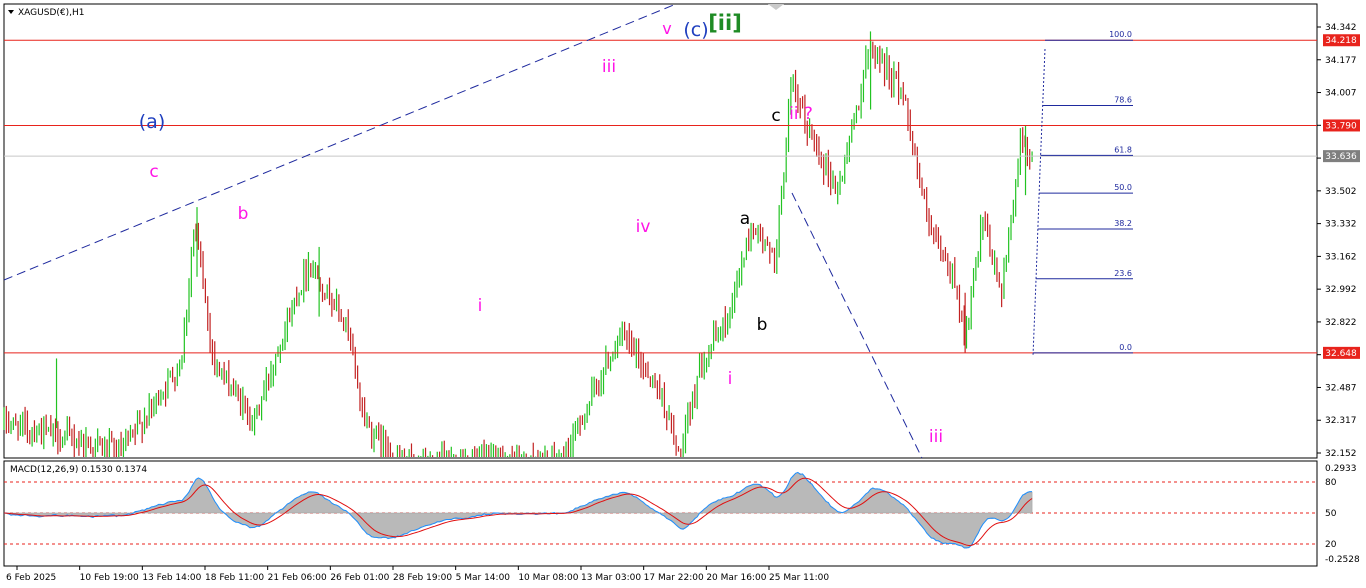 This screenshot has height=588, width=1366. Describe the element at coordinates (51, 13) in the screenshot. I see `symbol-title: XAGUSD(€),H1` at that location.